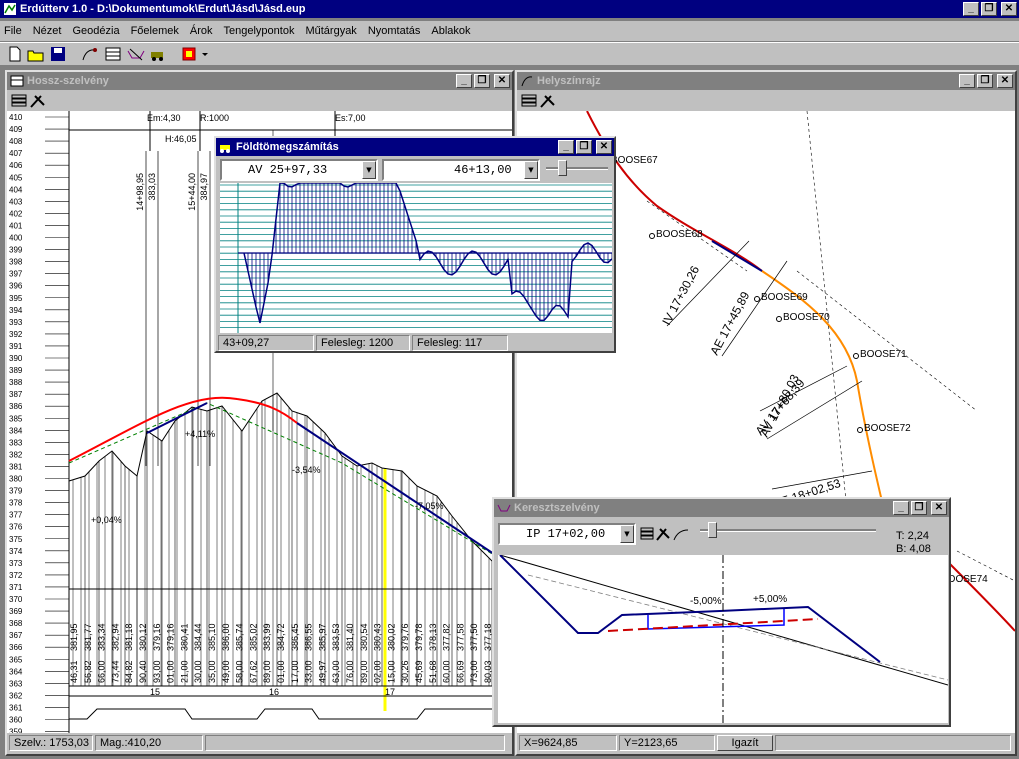  What do you see at coordinates (394, 31) in the screenshot?
I see `menu-nyomtatas: Nyomtatás` at bounding box center [394, 31].